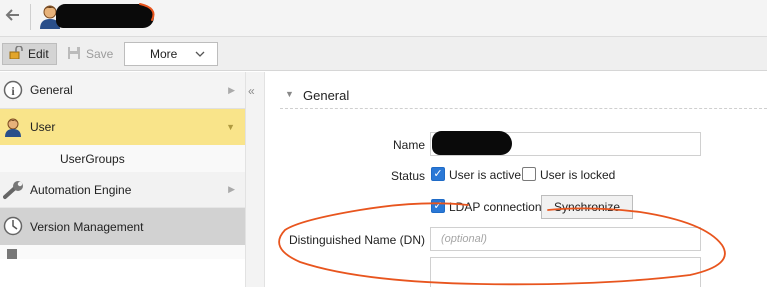 This screenshot has width=767, height=287. I want to click on user-active-label: User is active, so click(485, 175).